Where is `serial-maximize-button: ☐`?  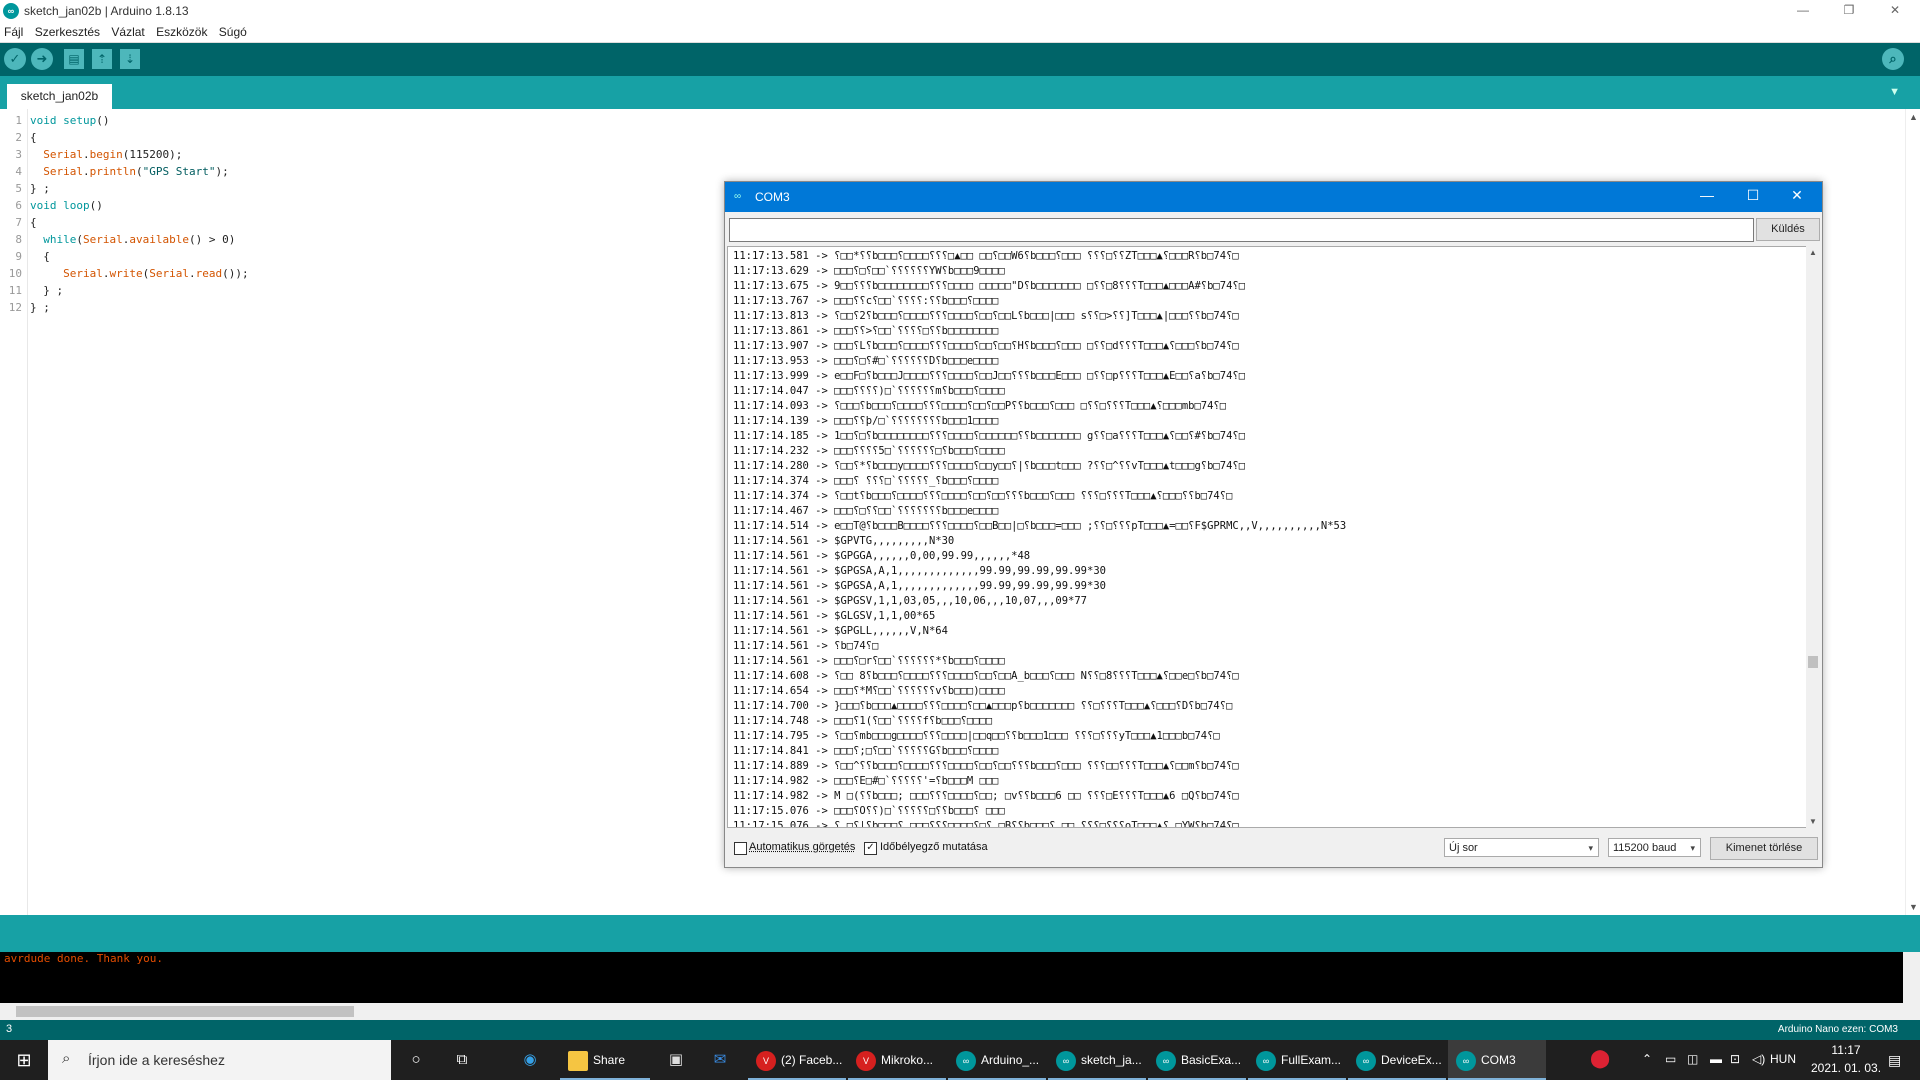
serial-maximize-button: ☐ is located at coordinates (1753, 195).